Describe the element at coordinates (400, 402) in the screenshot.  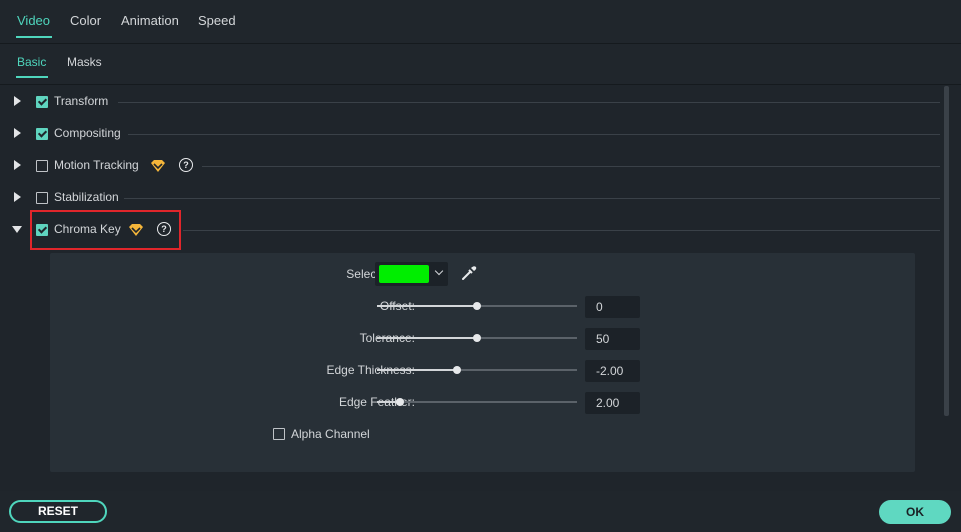
I see `edge-feather-slider-handle` at that location.